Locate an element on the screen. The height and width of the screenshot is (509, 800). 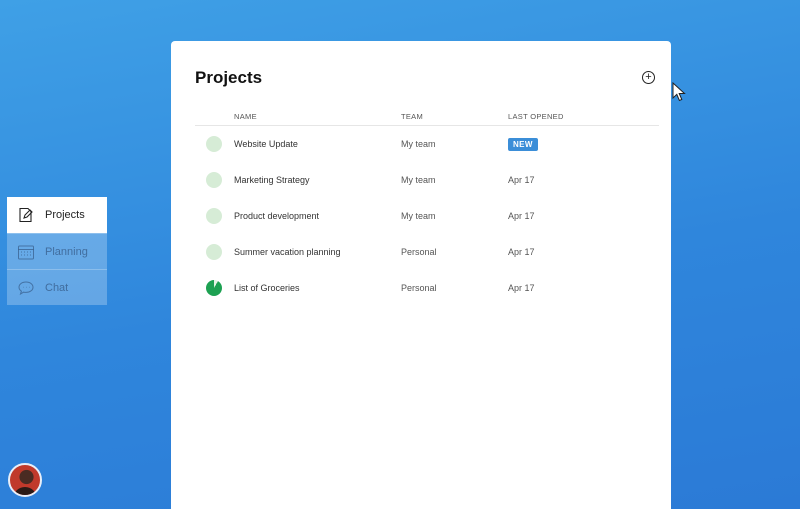
table-header: NAME TEAM LAST OPENED is located at coordinates (427, 116).